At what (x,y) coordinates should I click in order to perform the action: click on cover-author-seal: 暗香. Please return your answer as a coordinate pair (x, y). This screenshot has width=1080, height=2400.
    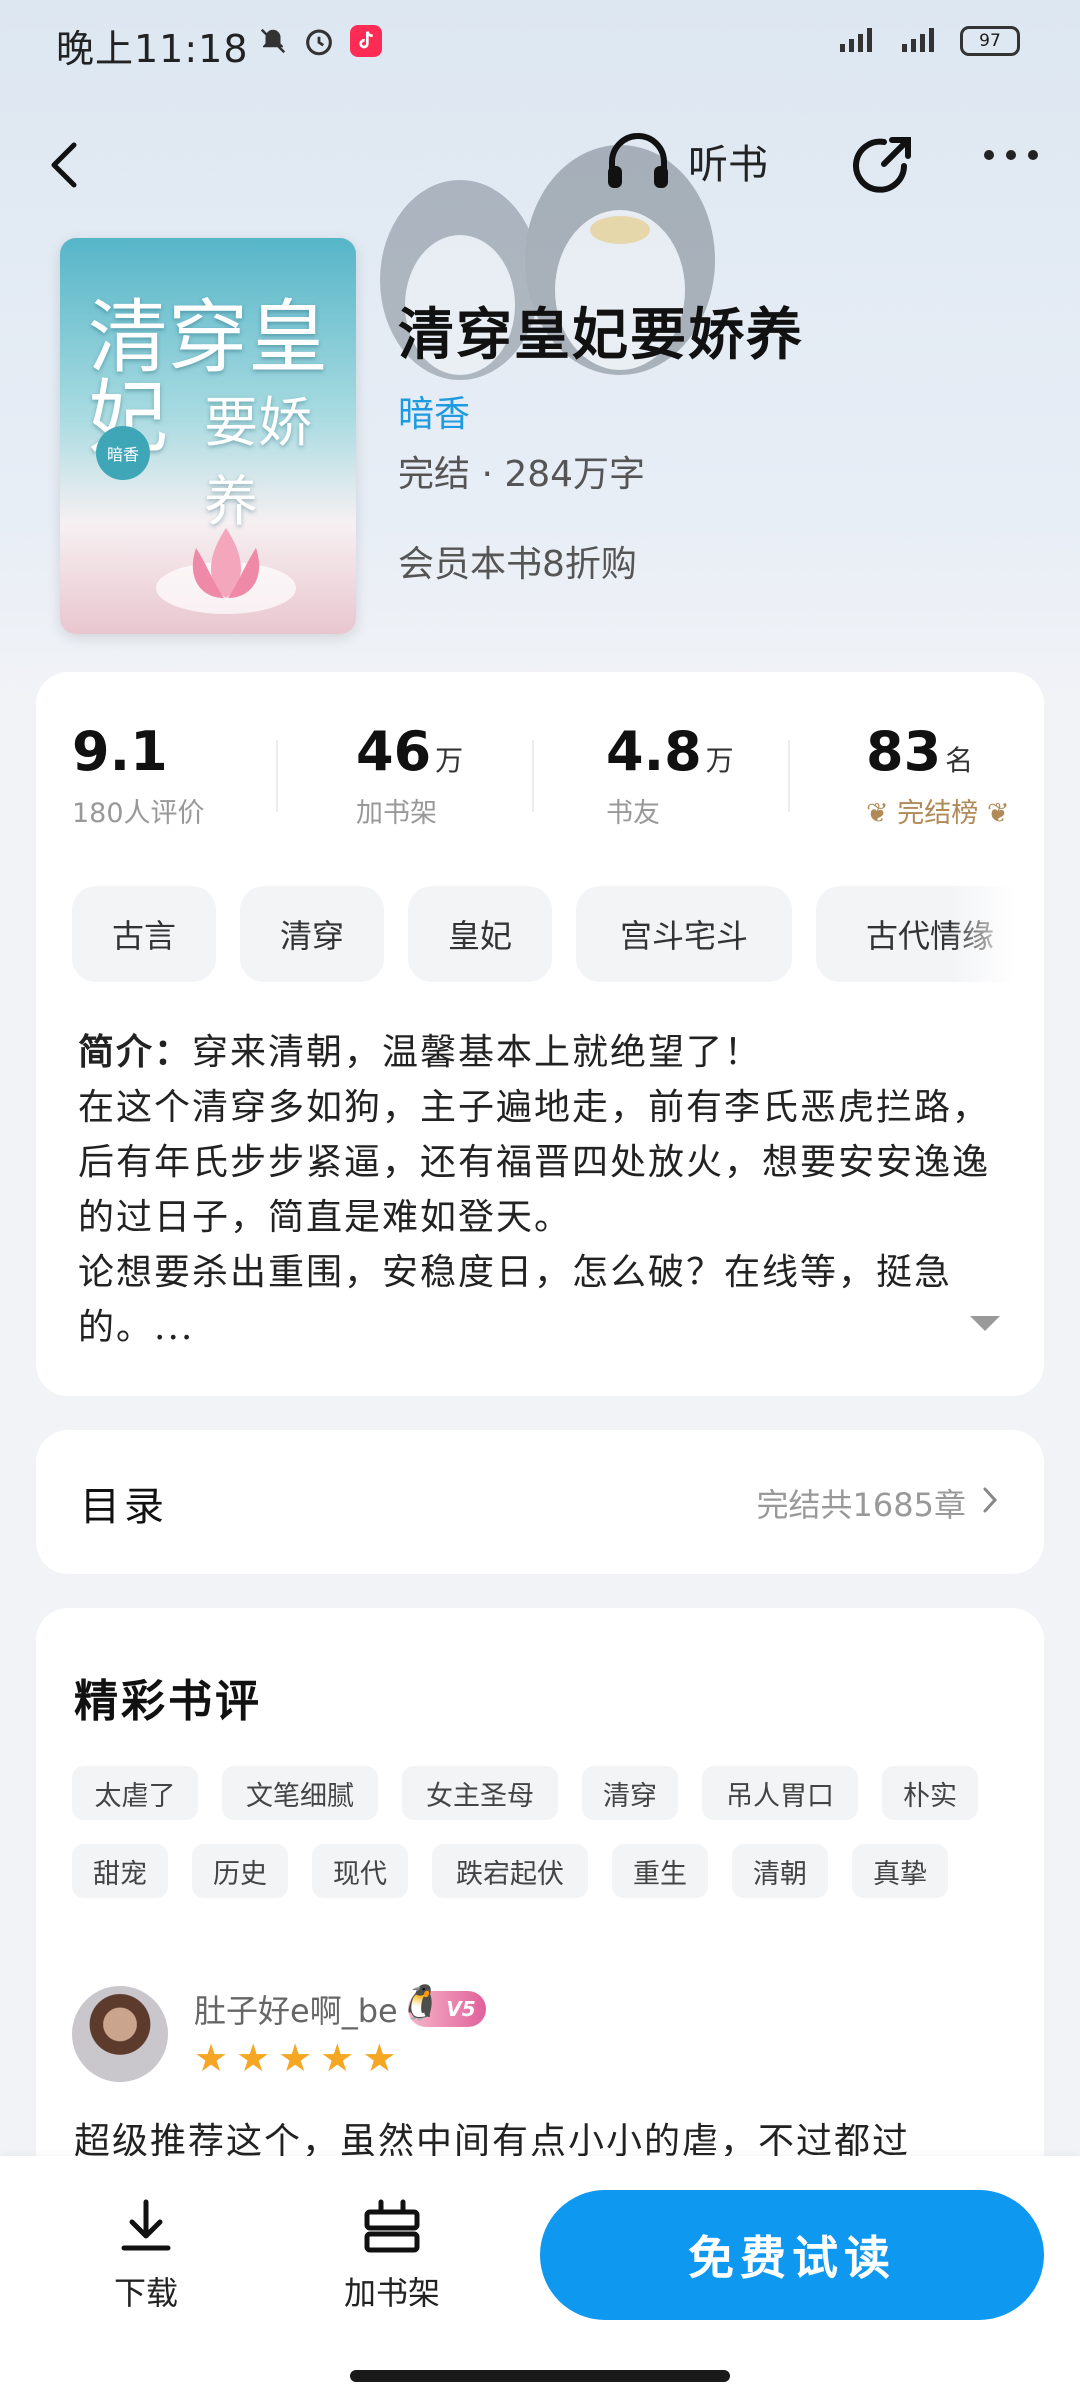
    Looking at the image, I should click on (123, 453).